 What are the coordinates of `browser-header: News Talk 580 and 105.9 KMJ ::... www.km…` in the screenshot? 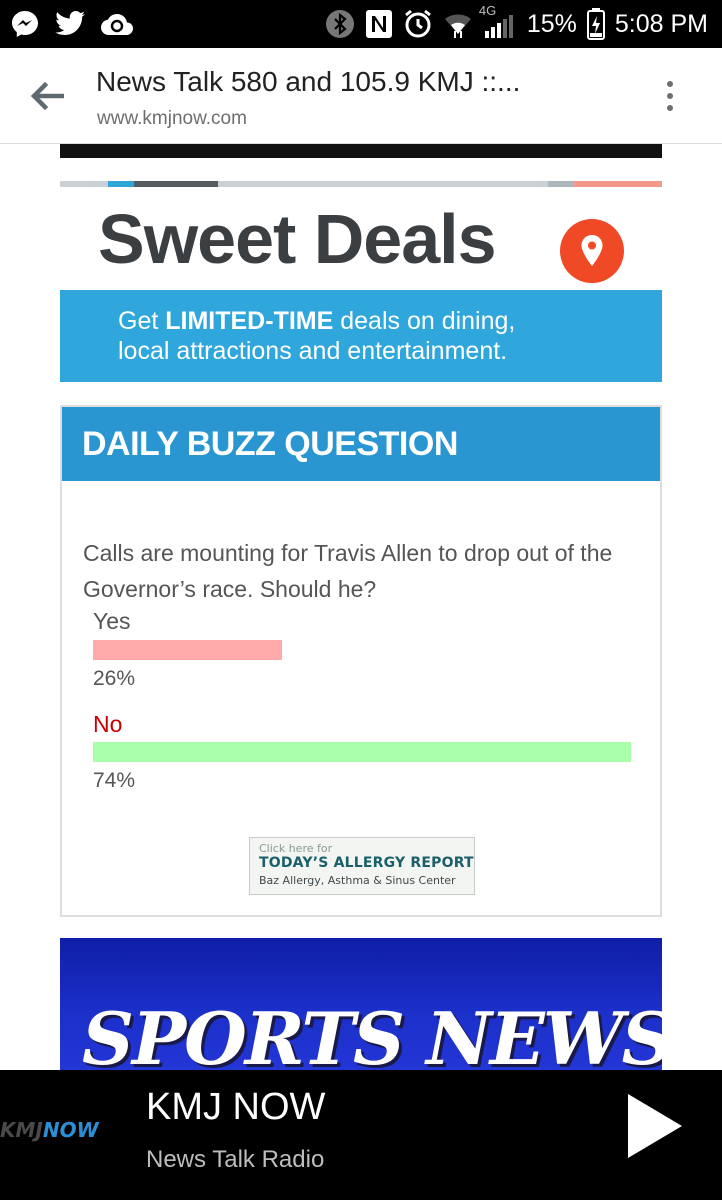 It's located at (361, 96).